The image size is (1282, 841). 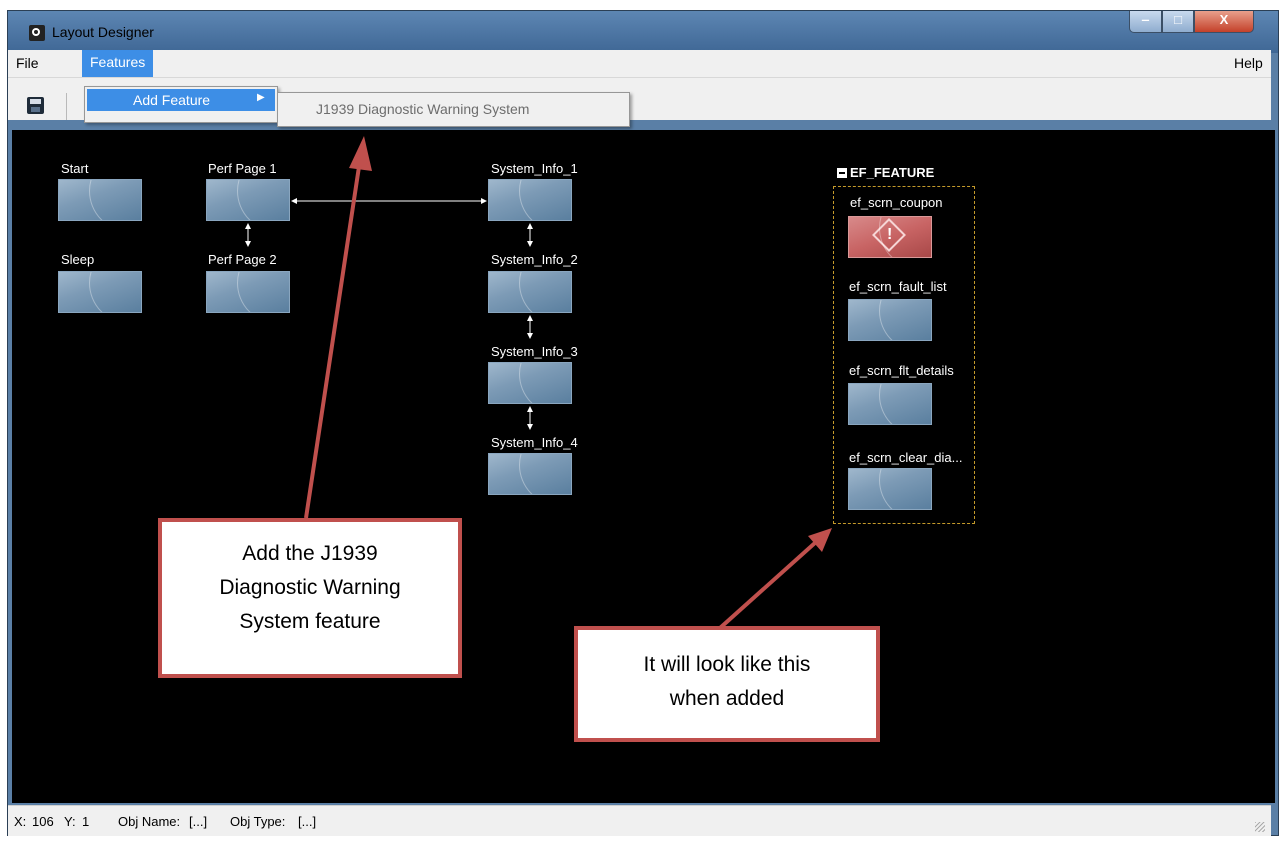 I want to click on minimize-button: ‒, so click(x=1145, y=22).